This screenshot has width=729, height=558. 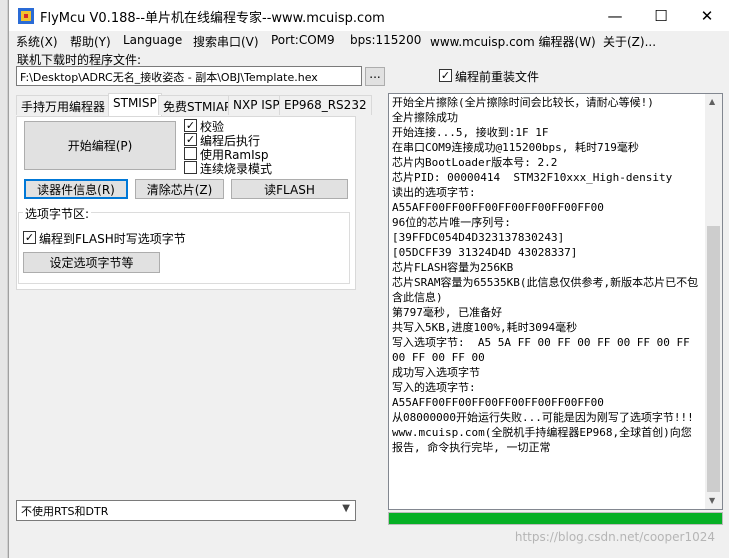 I want to click on menu-port: Port:COM9, so click(x=303, y=40).